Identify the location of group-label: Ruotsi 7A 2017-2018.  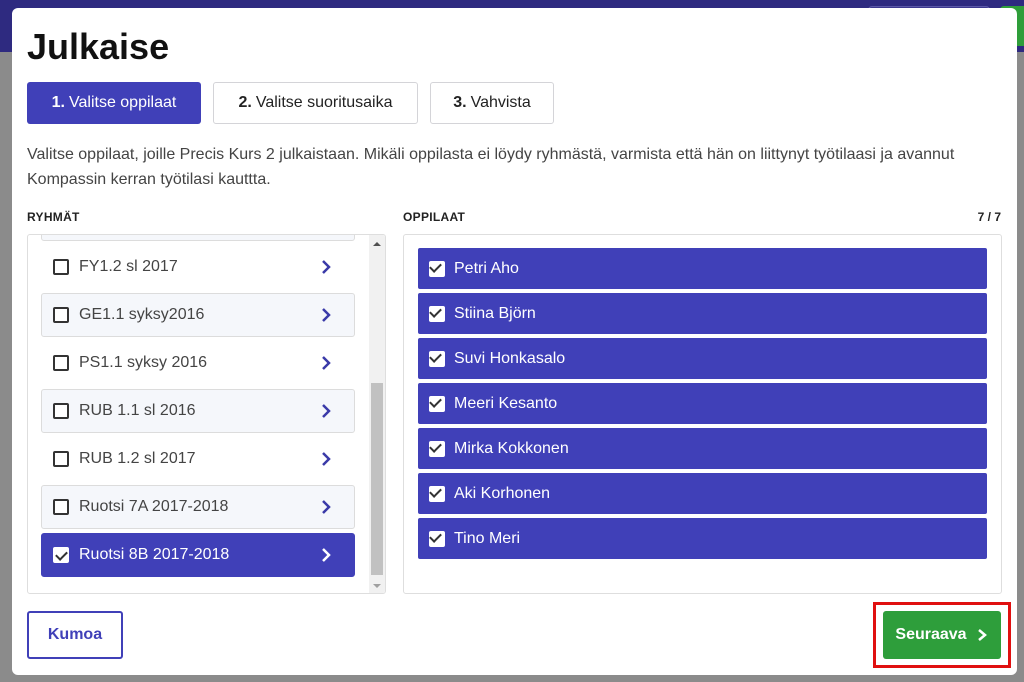
(154, 506).